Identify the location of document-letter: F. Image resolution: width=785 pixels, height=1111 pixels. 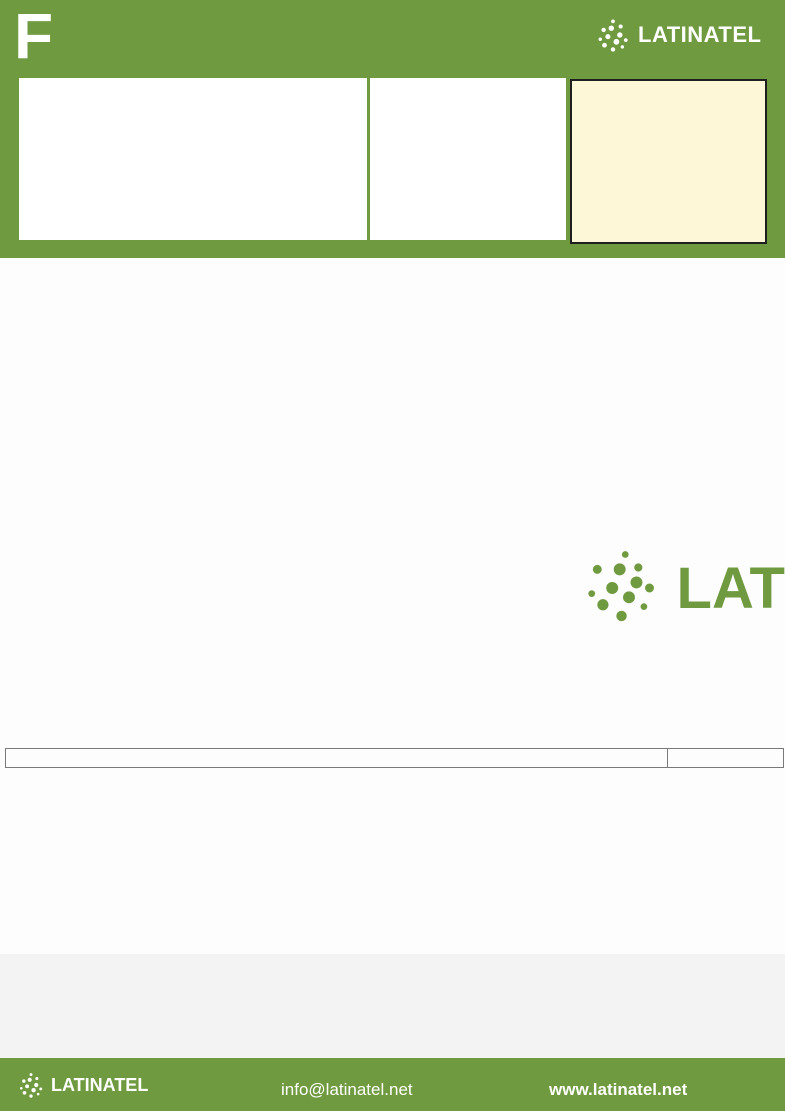
(34, 36).